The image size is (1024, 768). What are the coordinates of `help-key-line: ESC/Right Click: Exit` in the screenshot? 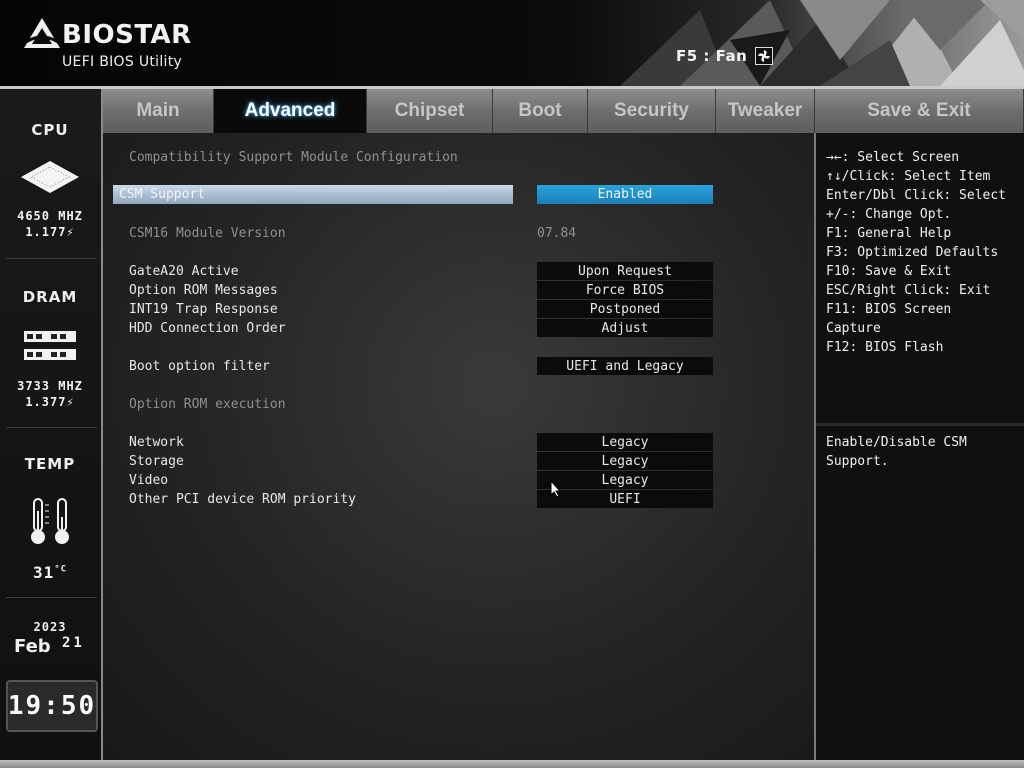 It's located at (908, 290).